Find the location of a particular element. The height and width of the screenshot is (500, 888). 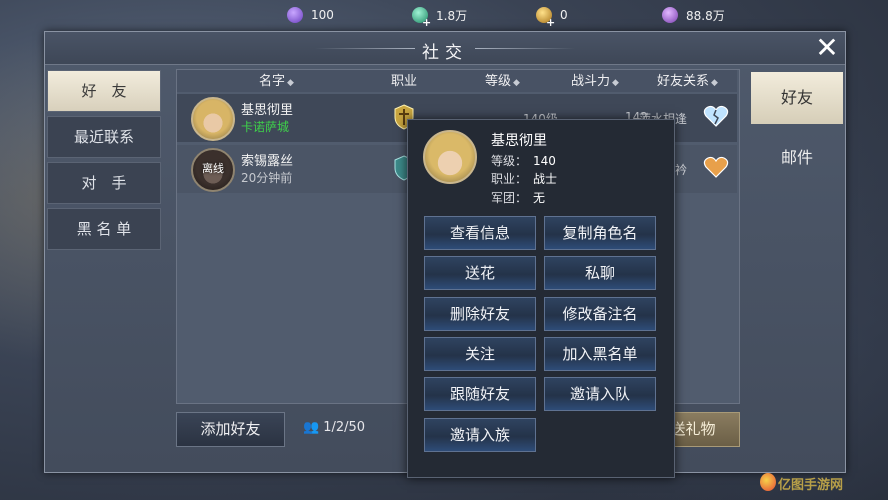

resource-purple-gem: 100 is located at coordinates (310, 15).